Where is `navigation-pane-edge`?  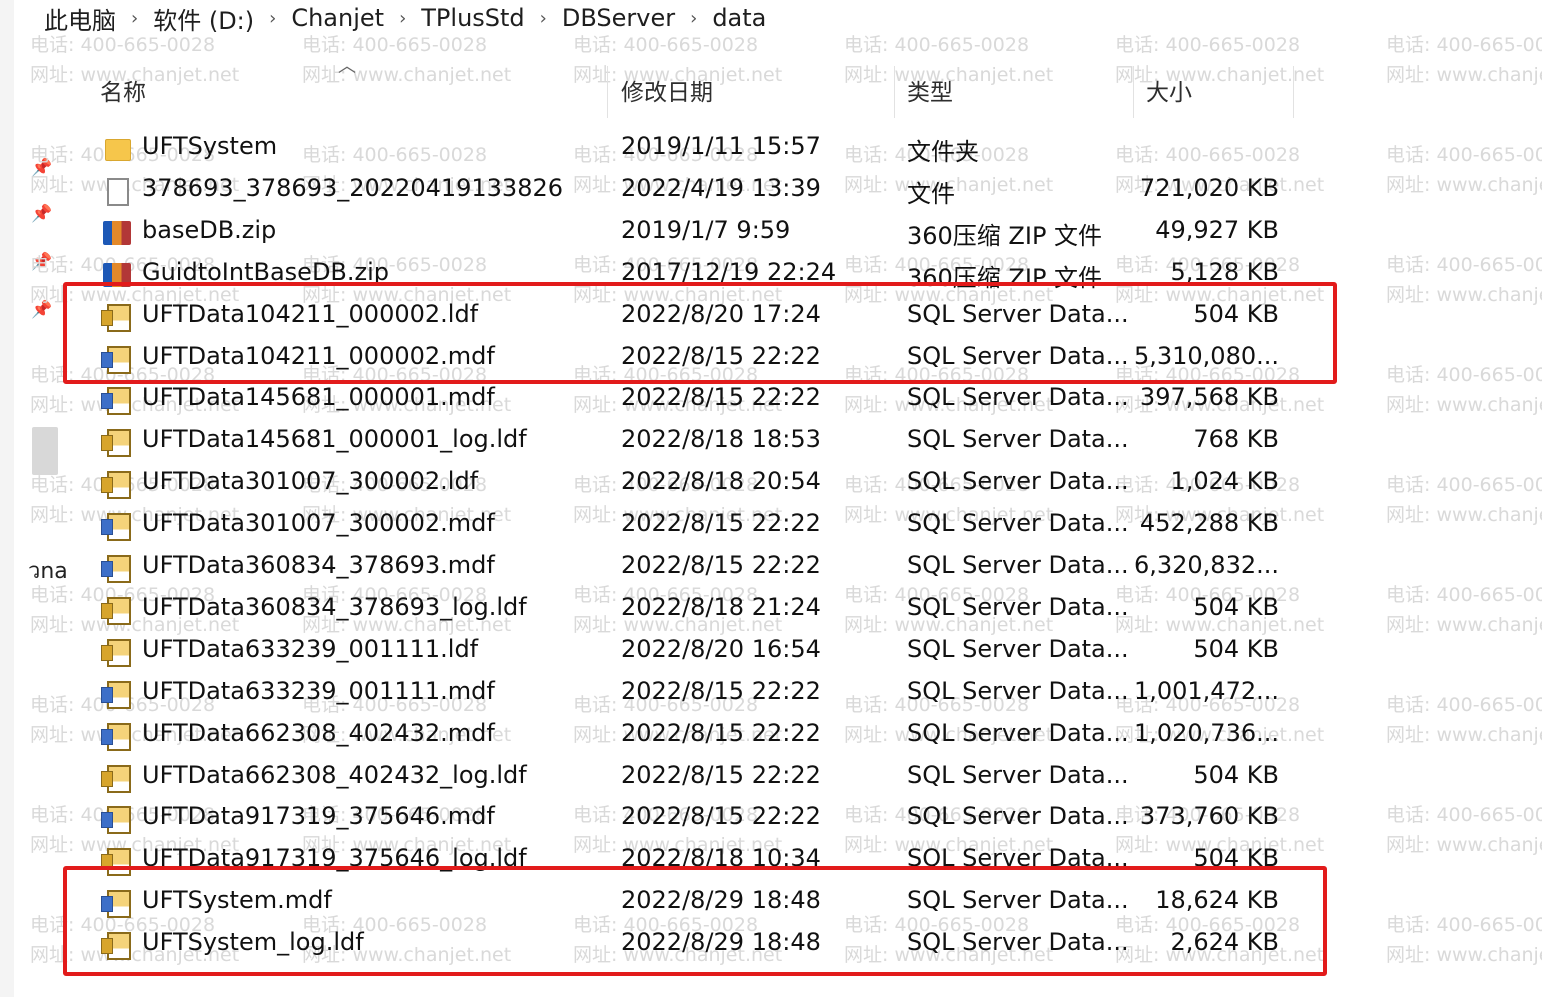
navigation-pane-edge is located at coordinates (7, 498).